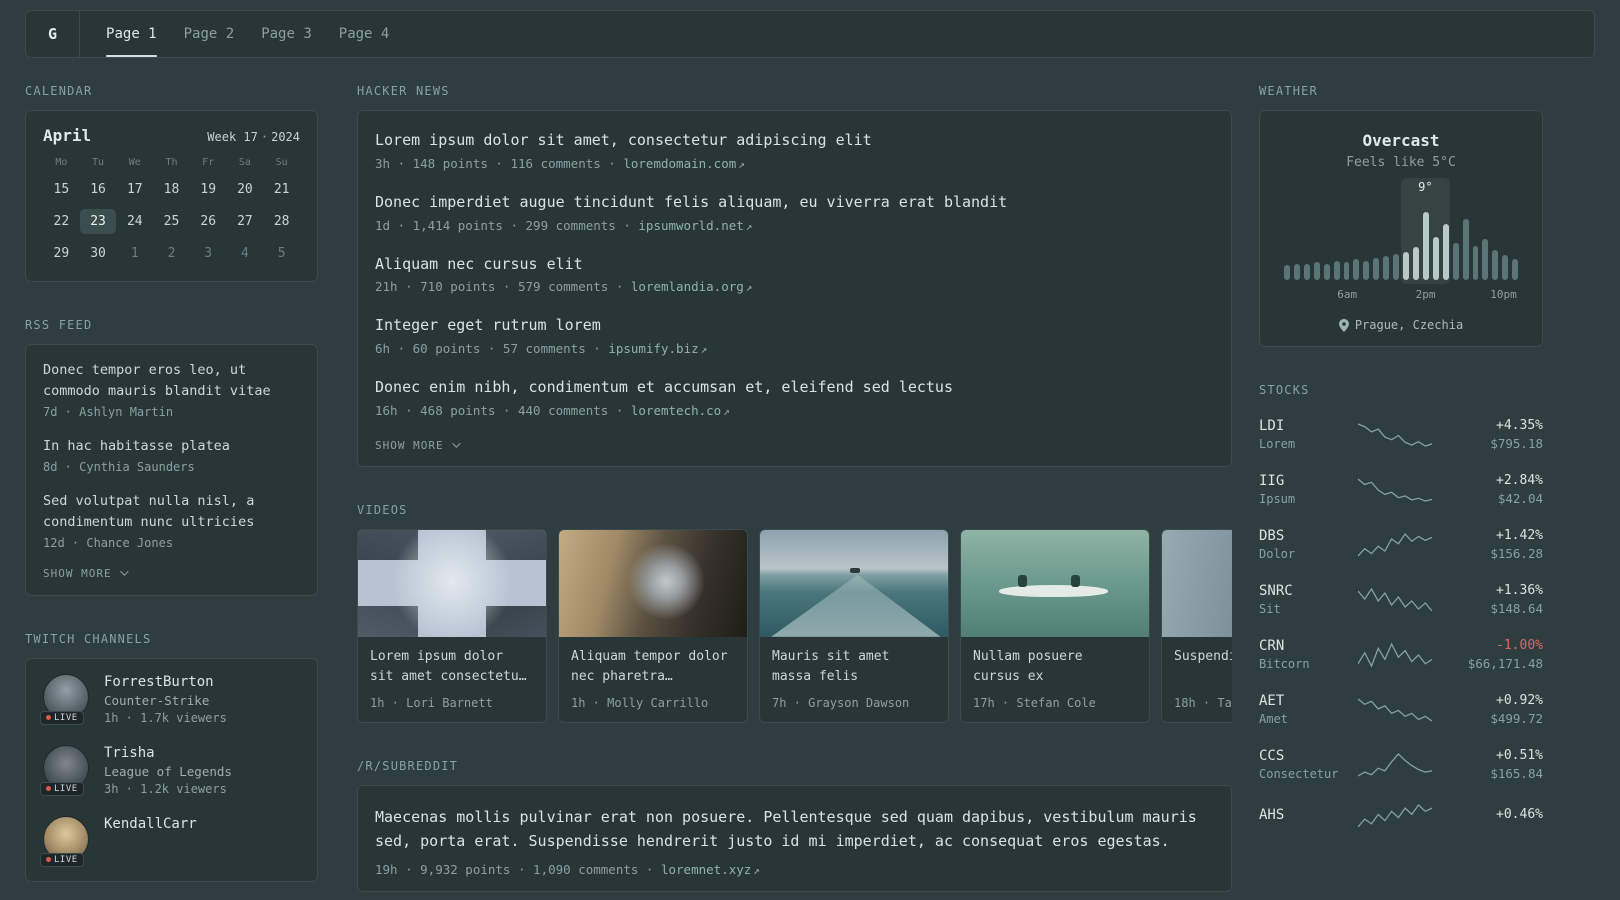 This screenshot has width=1620, height=900. Describe the element at coordinates (1493, 764) in the screenshot. I see `stock-values: +0.51% $165.84` at that location.